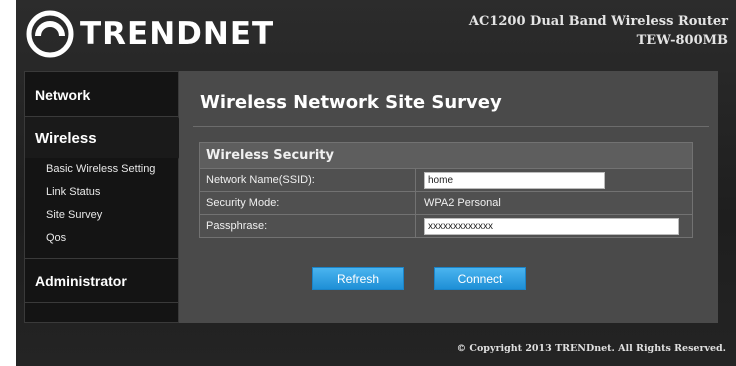 This screenshot has width=736, height=366. Describe the element at coordinates (101, 192) in the screenshot. I see `sidebar-item-link-status: Link Status` at that location.